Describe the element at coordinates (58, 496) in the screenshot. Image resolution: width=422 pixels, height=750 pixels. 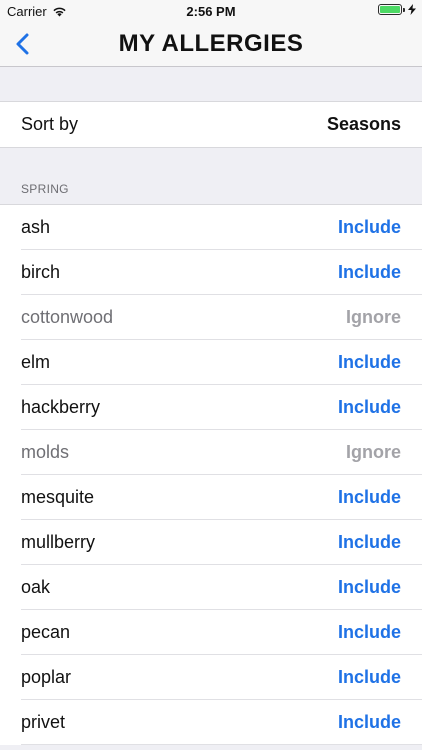
I see `allergen-name: mesquite` at that location.